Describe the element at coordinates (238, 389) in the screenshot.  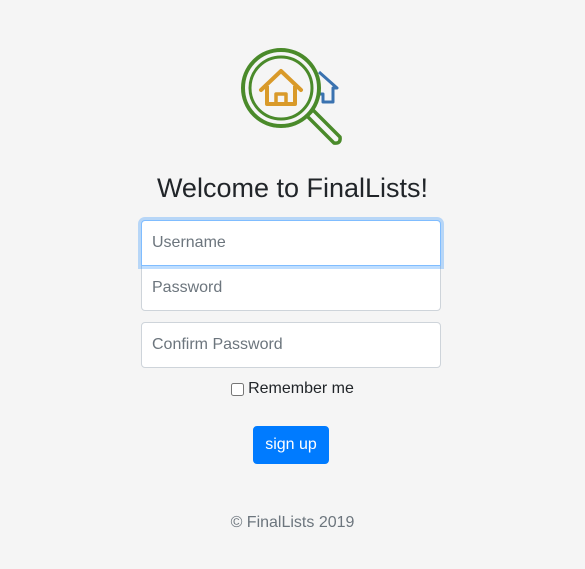
I see `remember-me-checkbox` at that location.